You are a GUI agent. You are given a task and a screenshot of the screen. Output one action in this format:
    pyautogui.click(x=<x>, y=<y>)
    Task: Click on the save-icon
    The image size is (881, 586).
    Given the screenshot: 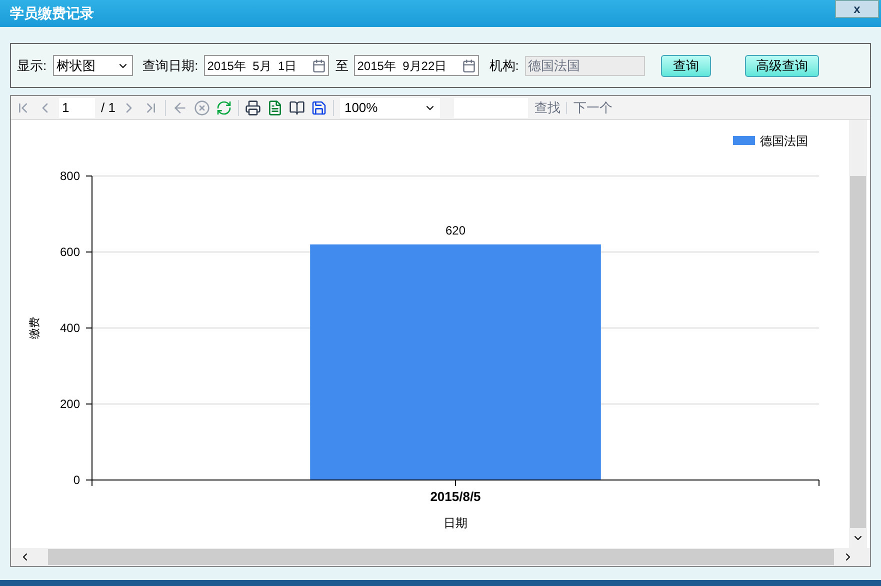 What is the action you would take?
    pyautogui.click(x=319, y=108)
    